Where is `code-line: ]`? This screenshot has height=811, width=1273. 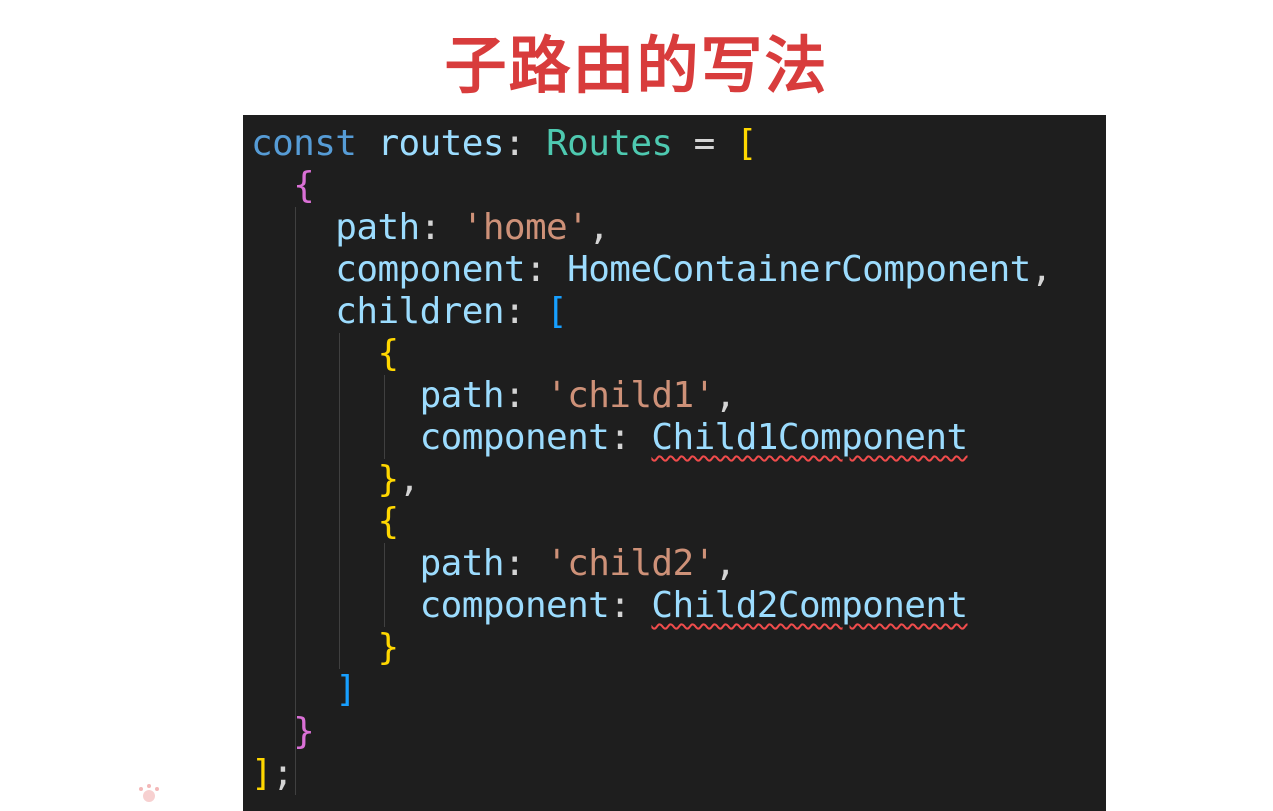 code-line: ] is located at coordinates (651, 690).